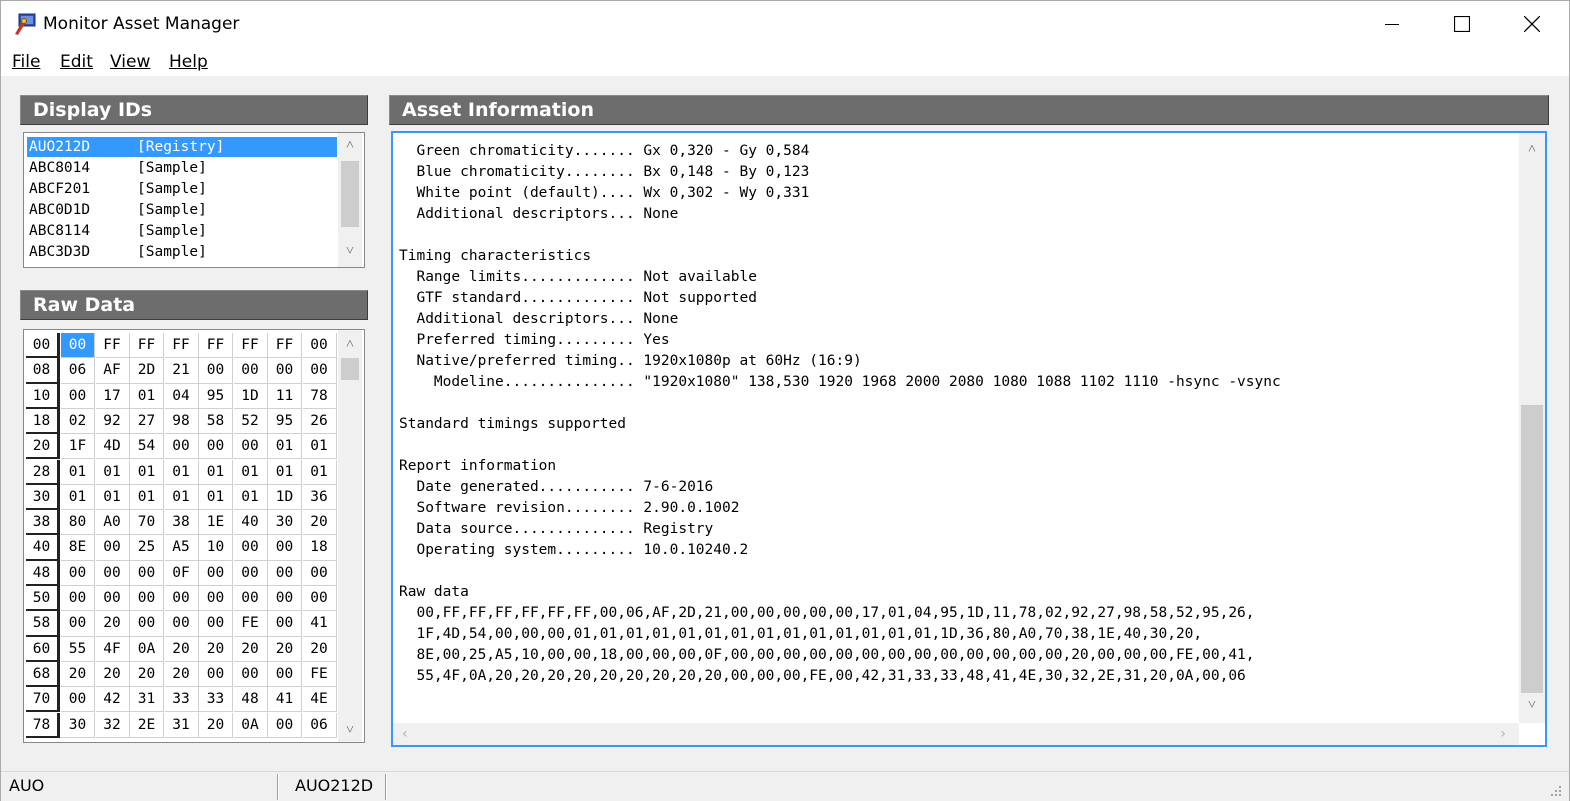 Image resolution: width=1570 pixels, height=801 pixels. Describe the element at coordinates (1462, 24) in the screenshot. I see `maximize-button` at that location.